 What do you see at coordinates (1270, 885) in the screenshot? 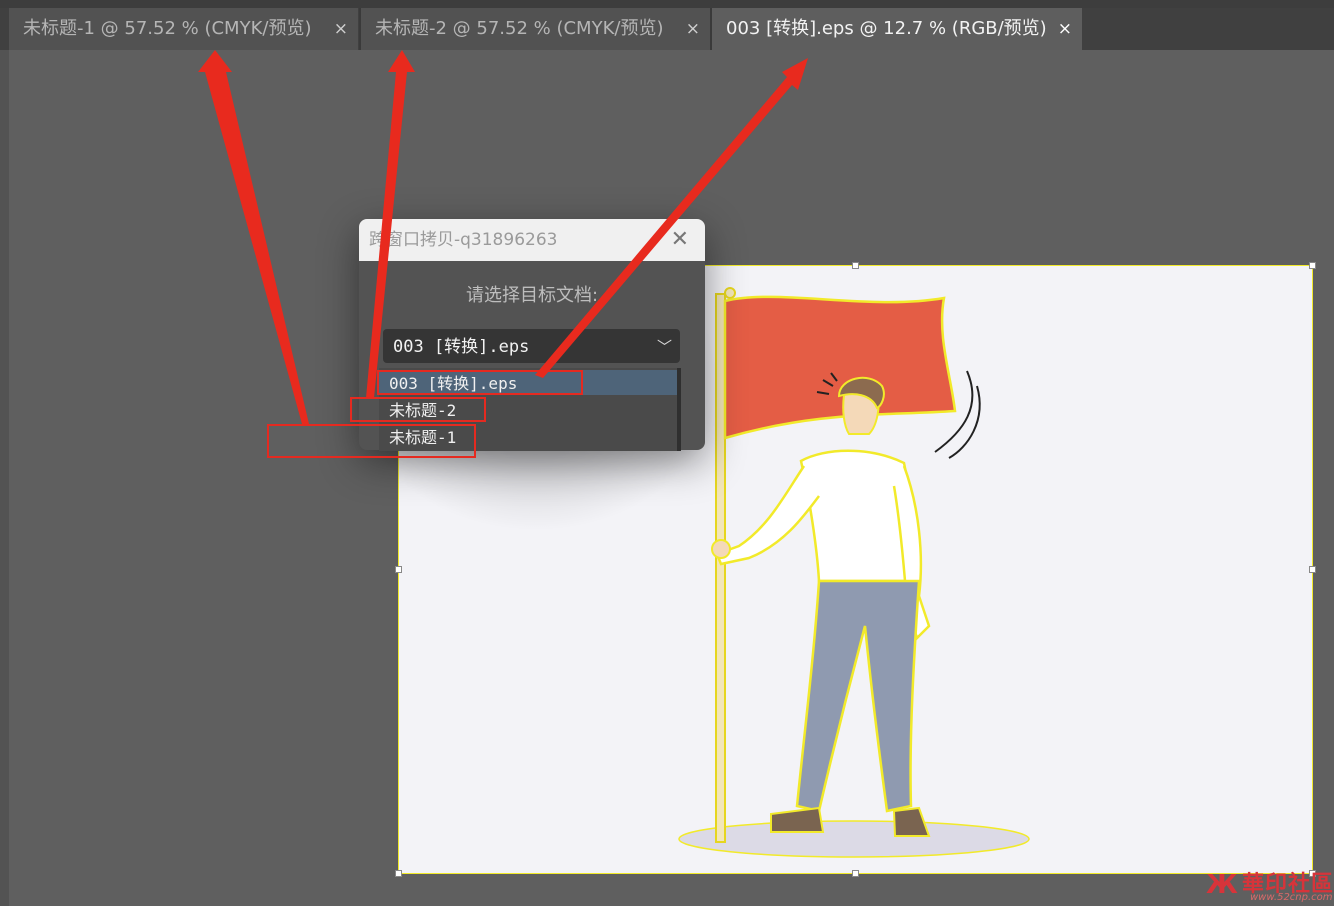
I see `watermark: Ж 華印社區 www.52cnp.com` at bounding box center [1270, 885].